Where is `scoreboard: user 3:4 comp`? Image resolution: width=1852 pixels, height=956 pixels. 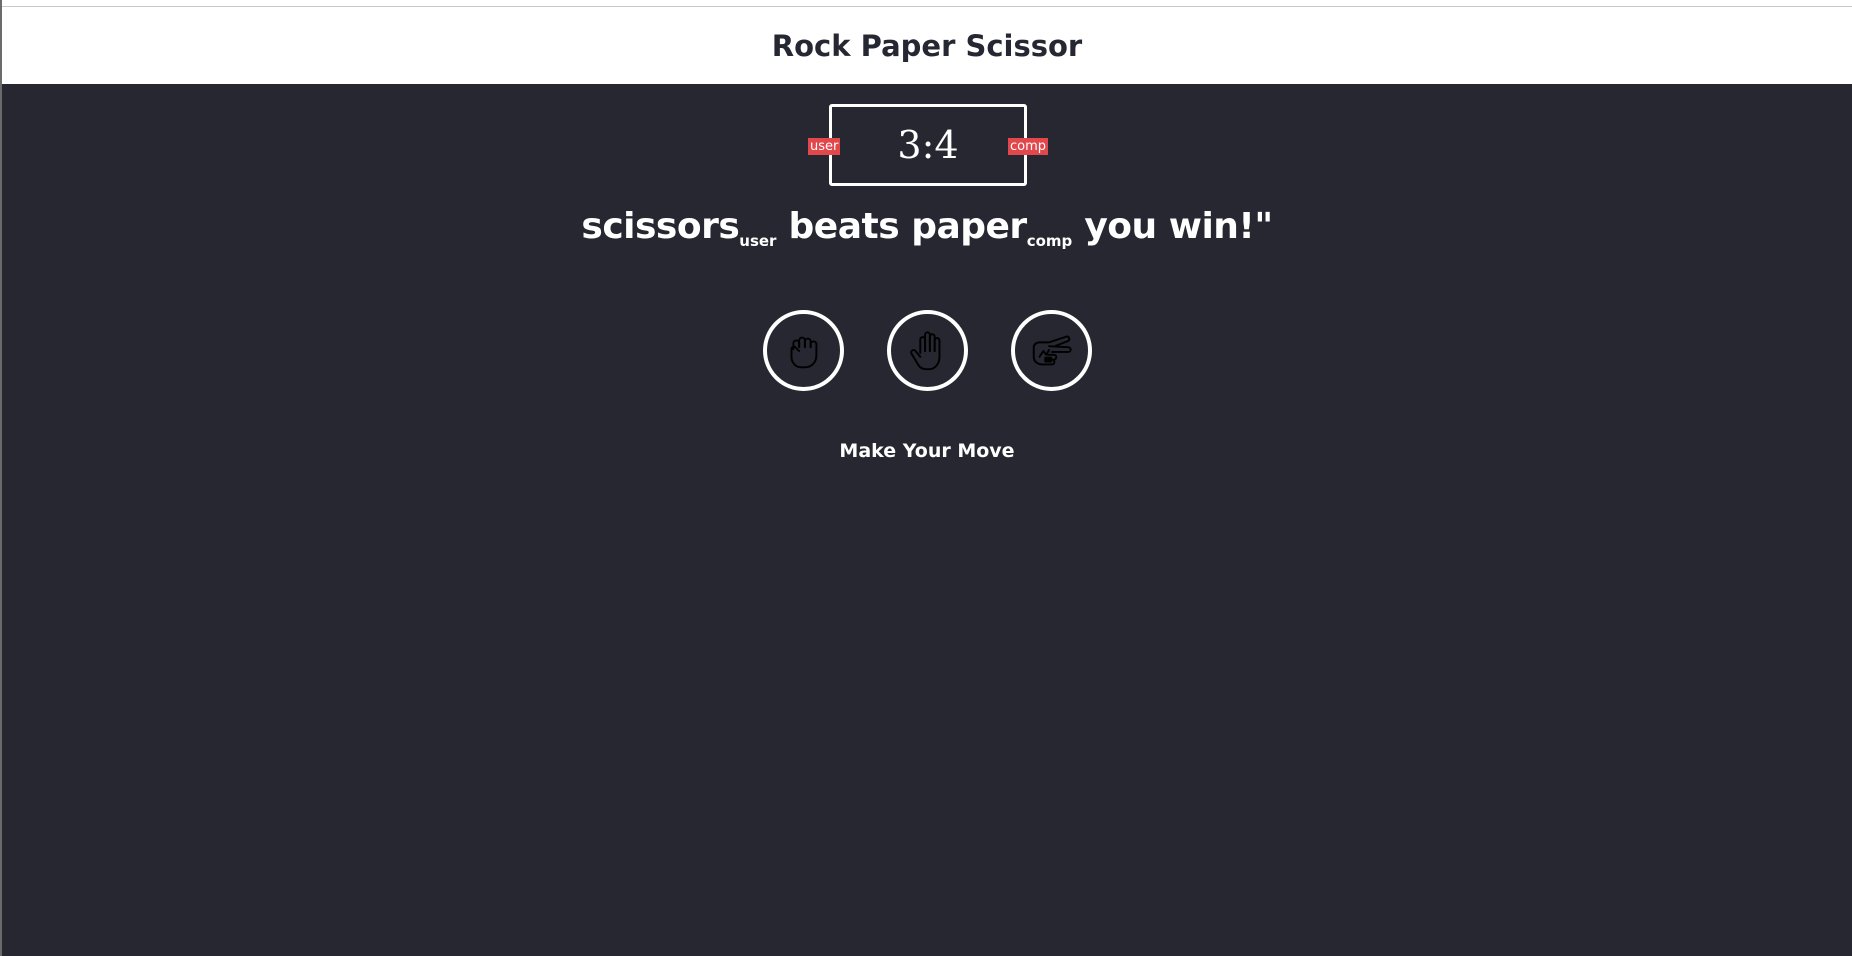 scoreboard: user 3:4 comp is located at coordinates (928, 145).